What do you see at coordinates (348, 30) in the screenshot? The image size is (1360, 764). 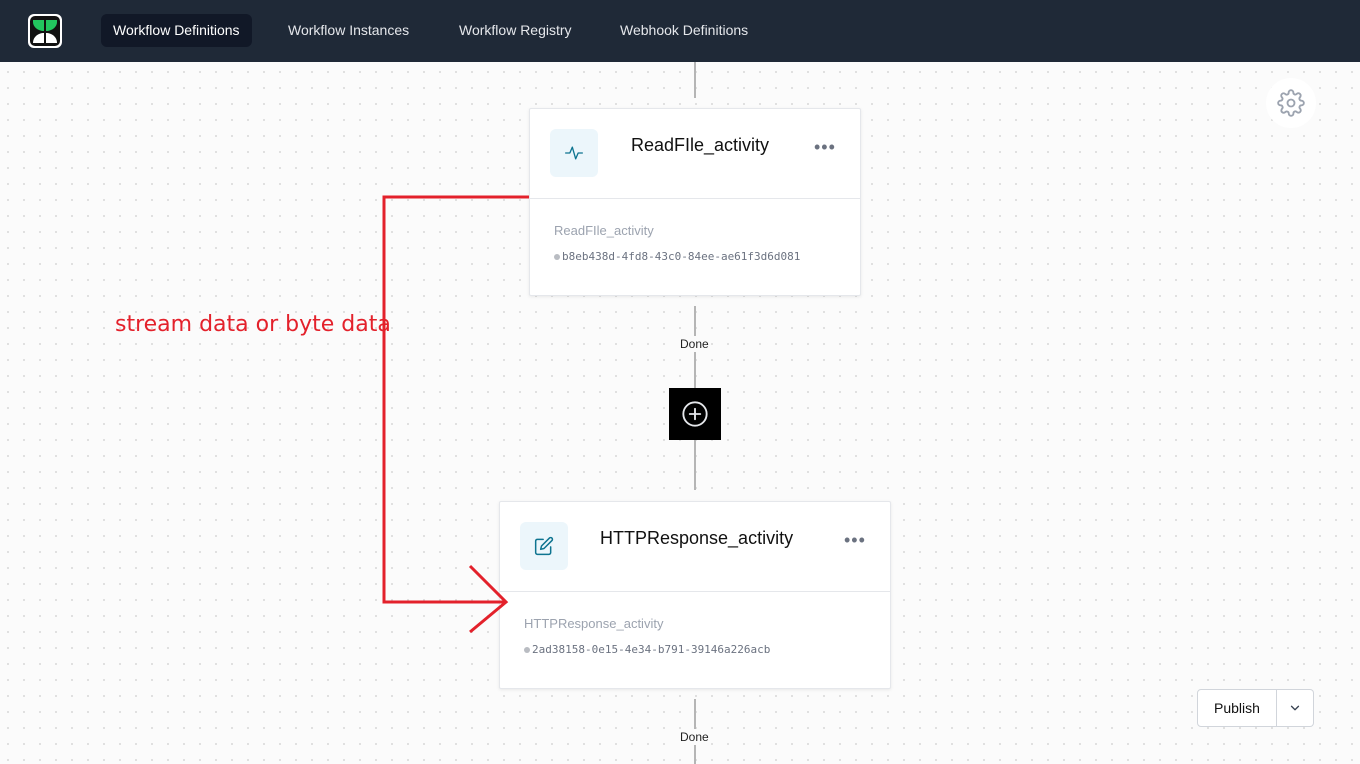 I see `nav-workflow-instances: Workflow Instances` at bounding box center [348, 30].